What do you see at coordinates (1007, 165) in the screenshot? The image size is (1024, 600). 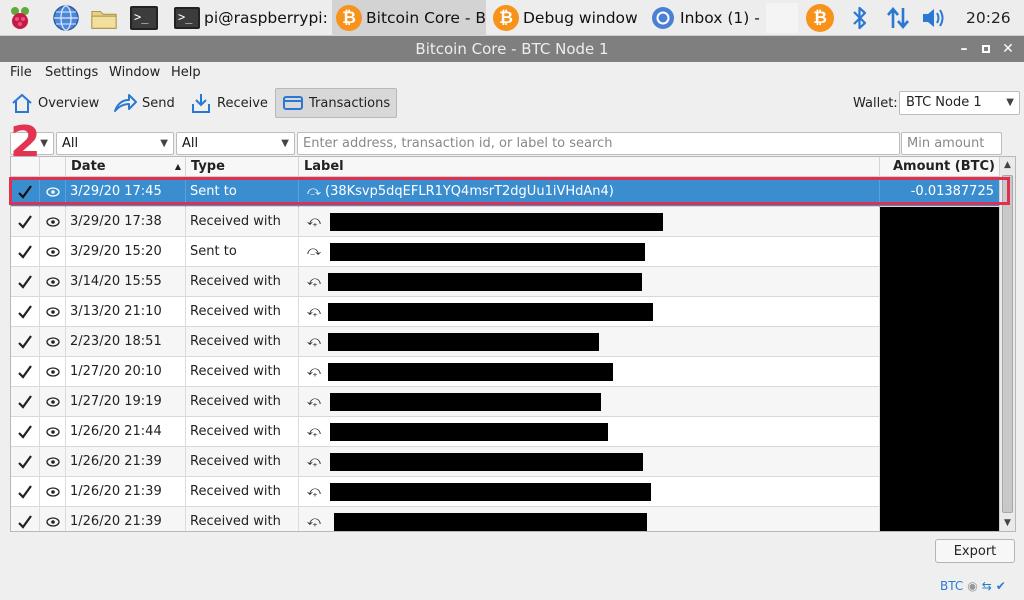 I see `scroll-up-icon: ▲` at bounding box center [1007, 165].